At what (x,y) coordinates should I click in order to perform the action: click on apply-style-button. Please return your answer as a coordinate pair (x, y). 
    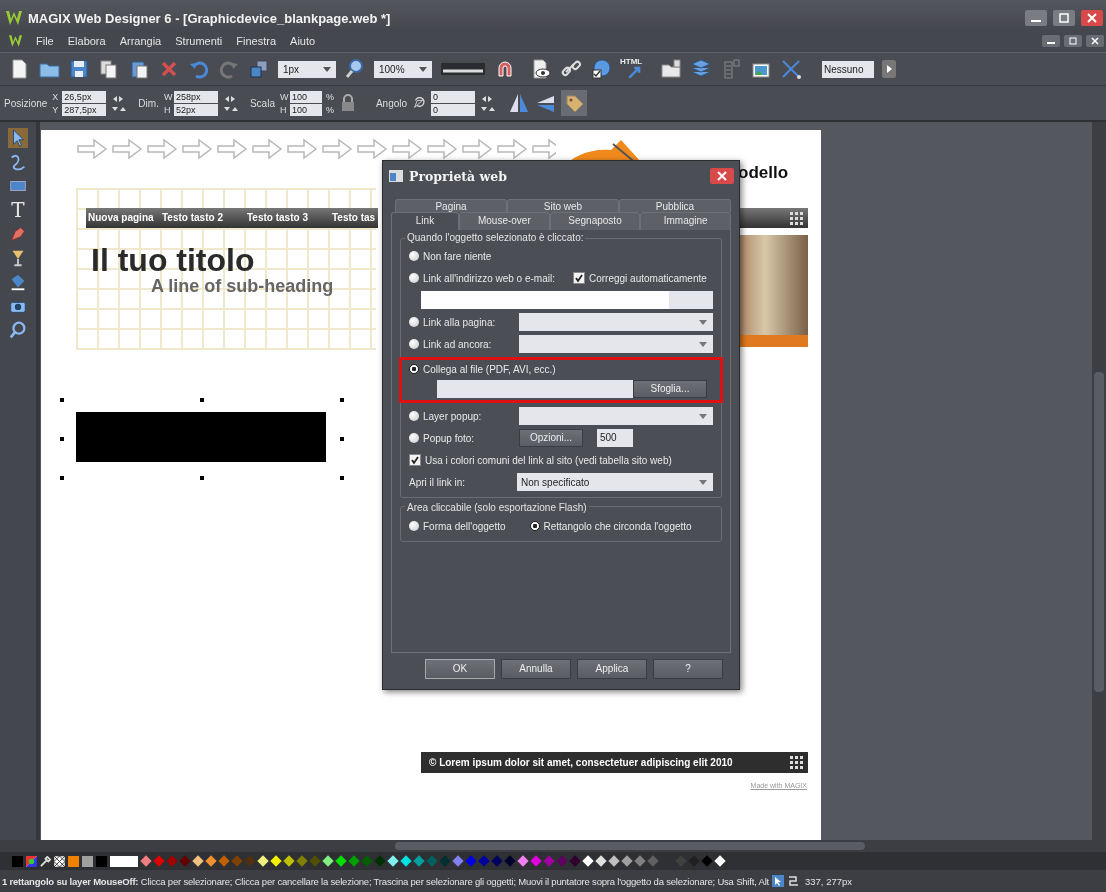
    Looking at the image, I should click on (889, 69).